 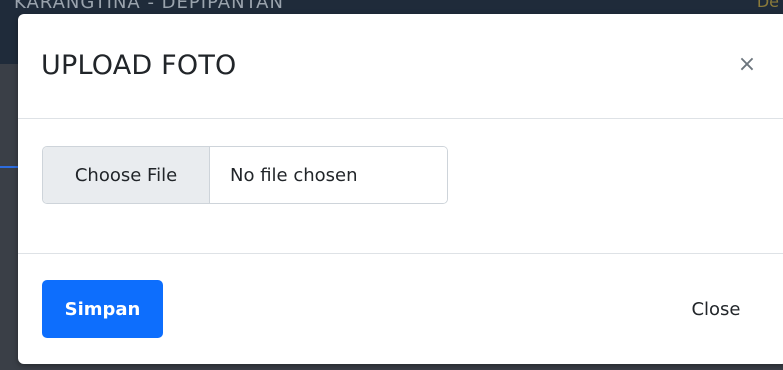 What do you see at coordinates (328, 175) in the screenshot?
I see `file-status-text: No file chosen` at bounding box center [328, 175].